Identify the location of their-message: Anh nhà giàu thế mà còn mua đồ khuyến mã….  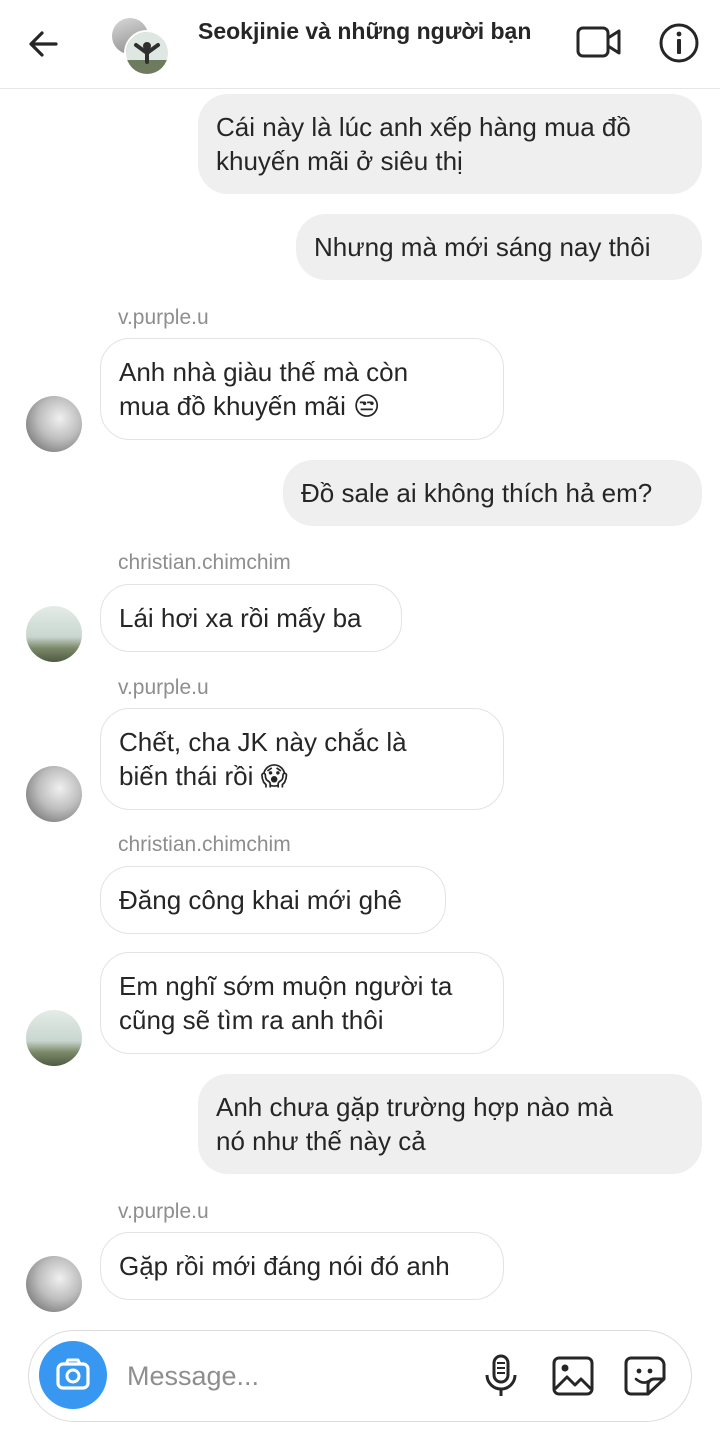
(302, 389).